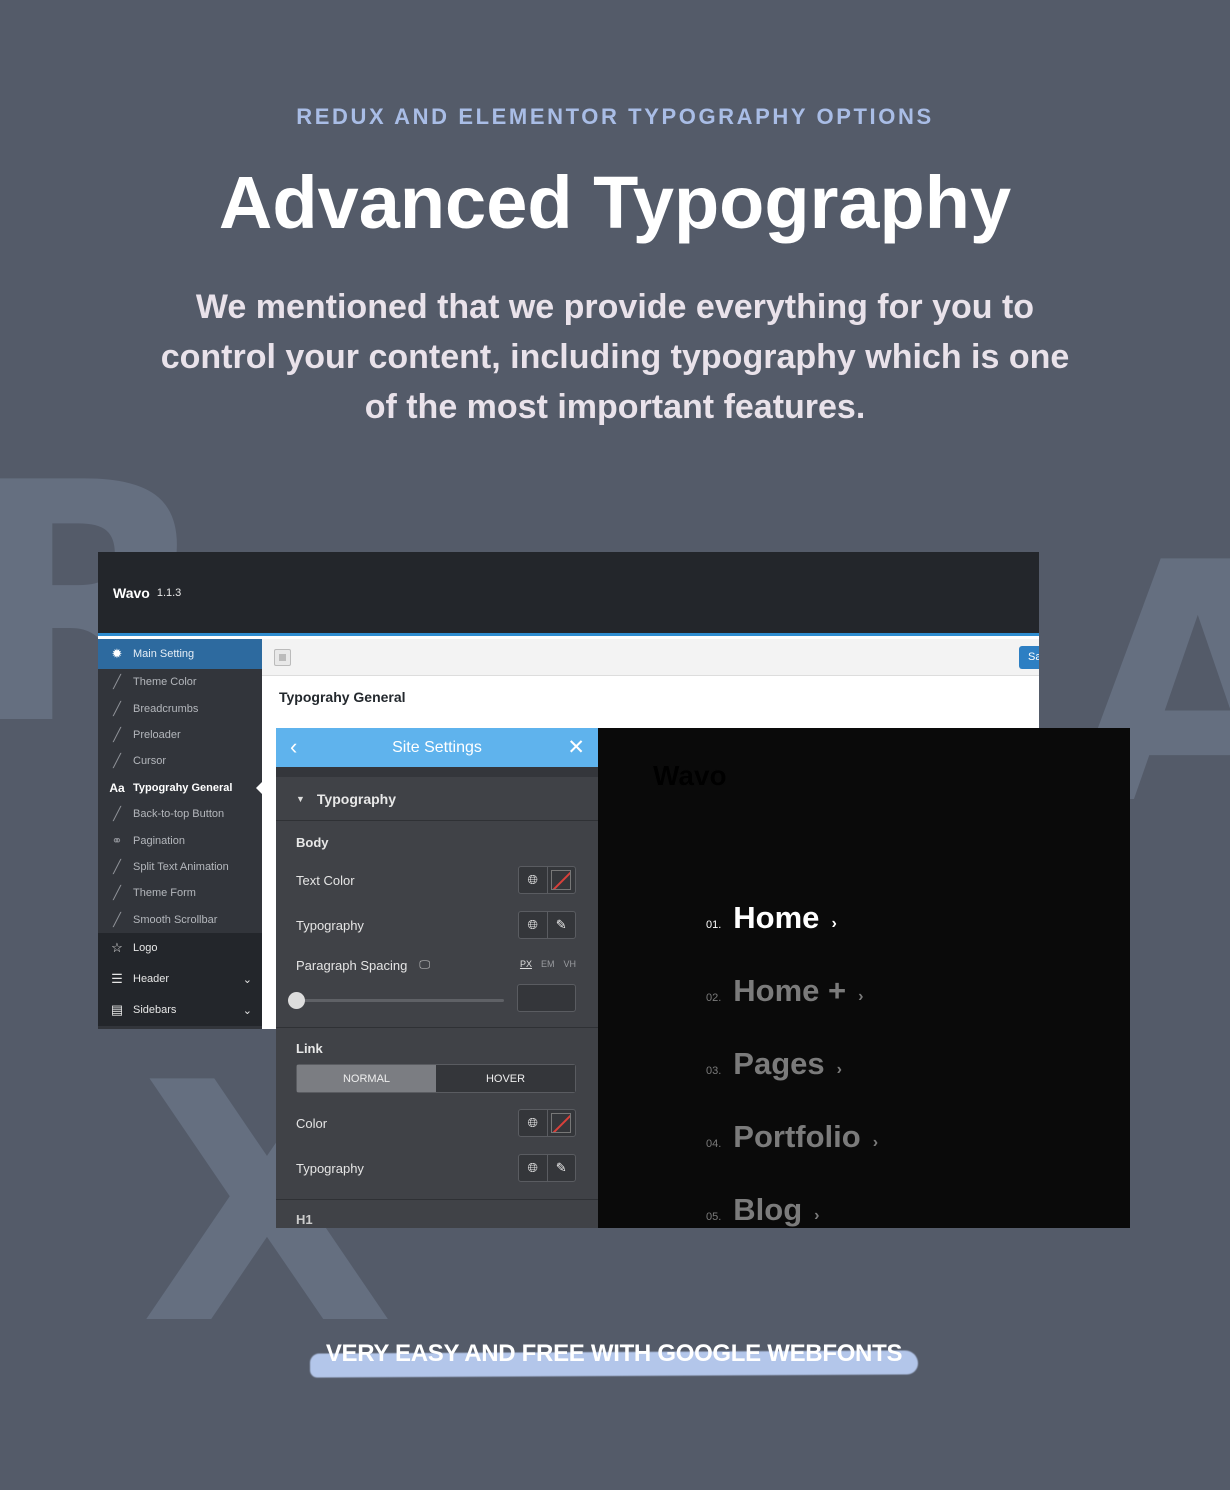 This screenshot has width=1230, height=1490. I want to click on link-state-tabs: NORMAL HOVER, so click(436, 1078).